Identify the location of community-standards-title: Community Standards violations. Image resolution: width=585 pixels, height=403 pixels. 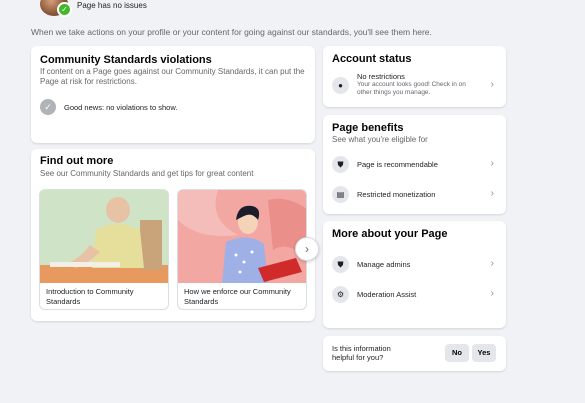
(126, 60).